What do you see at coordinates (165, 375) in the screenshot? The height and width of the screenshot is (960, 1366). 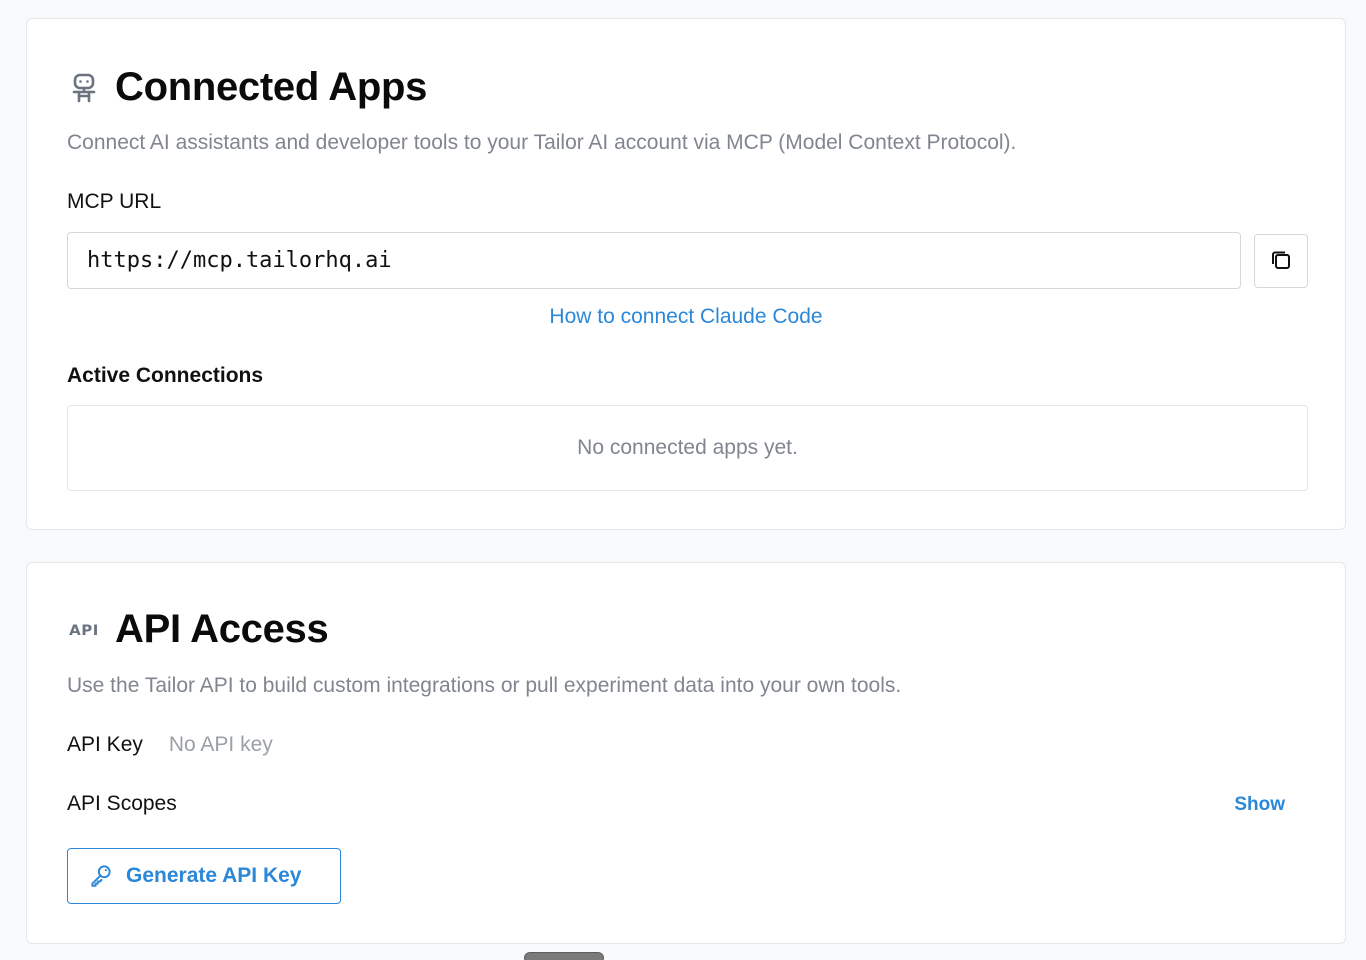 I see `active-connections-heading: Active Connections` at bounding box center [165, 375].